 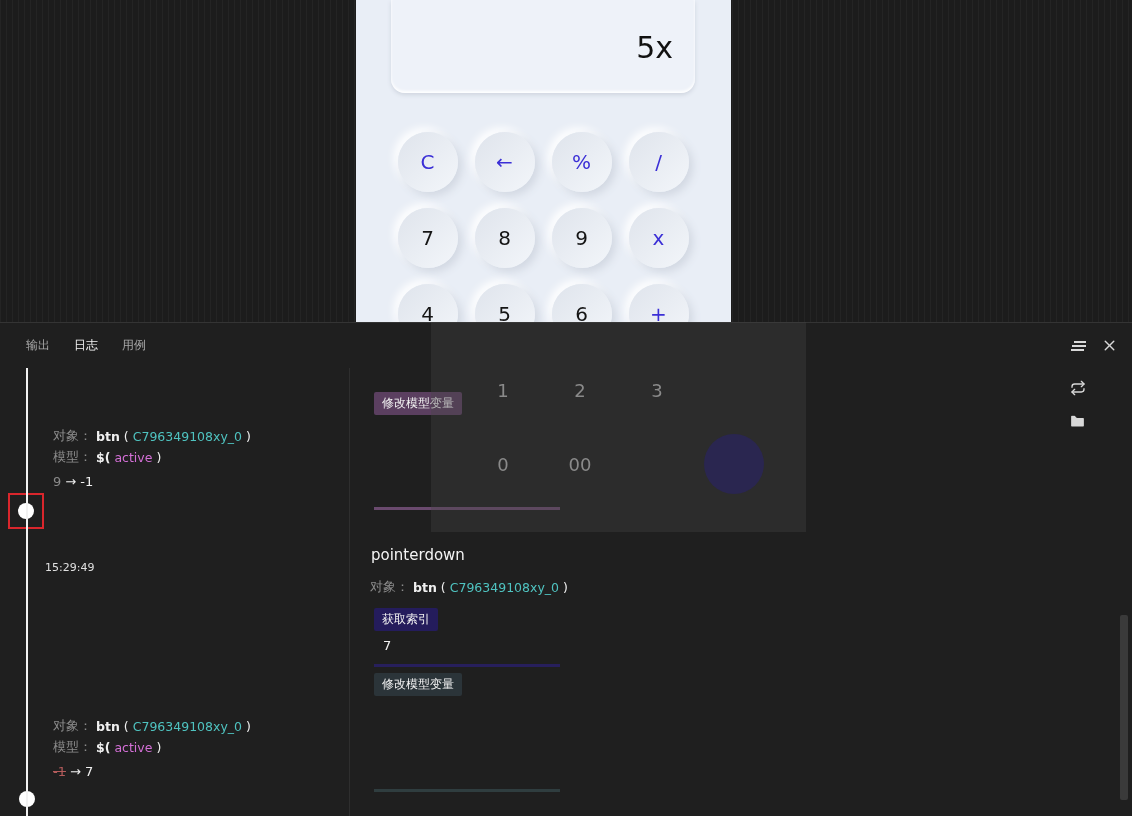 What do you see at coordinates (1077, 388) in the screenshot?
I see `repeat-icon` at bounding box center [1077, 388].